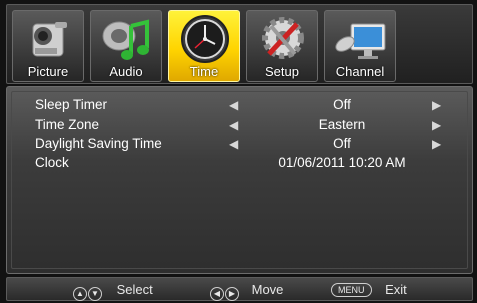 The height and width of the screenshot is (303, 477). What do you see at coordinates (49, 39) in the screenshot?
I see `camcorder-icon` at bounding box center [49, 39].